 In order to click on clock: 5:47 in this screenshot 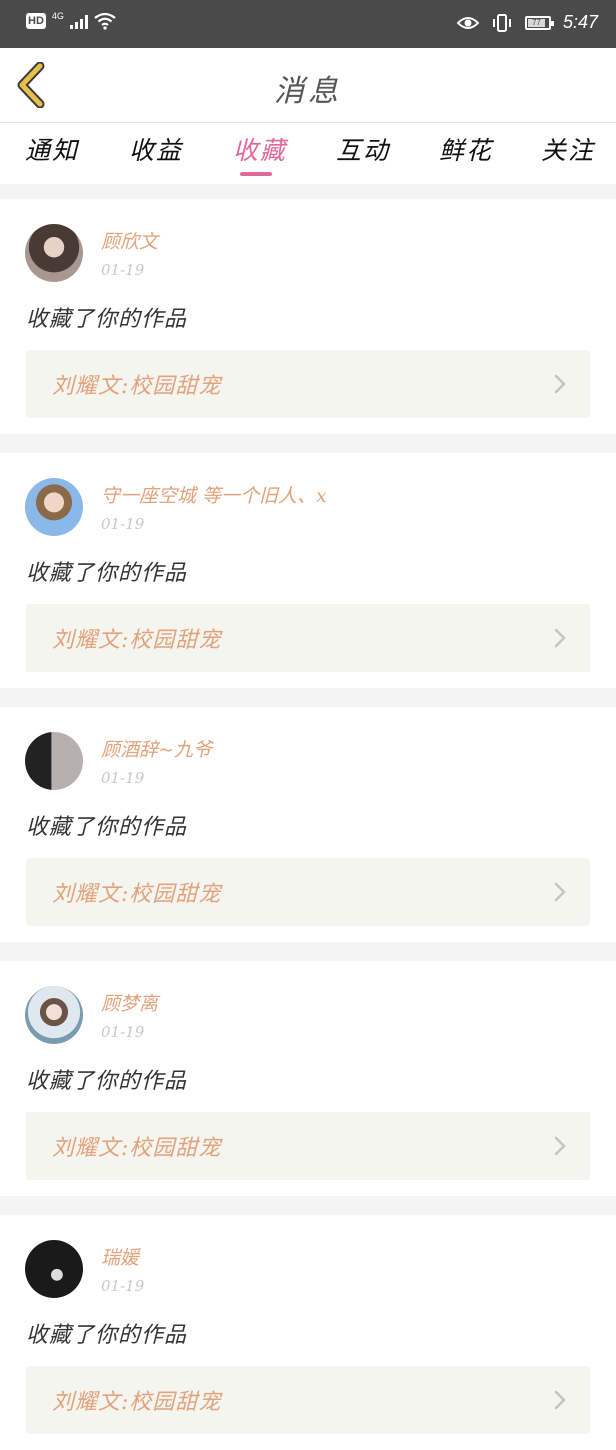, I will do `click(580, 22)`.